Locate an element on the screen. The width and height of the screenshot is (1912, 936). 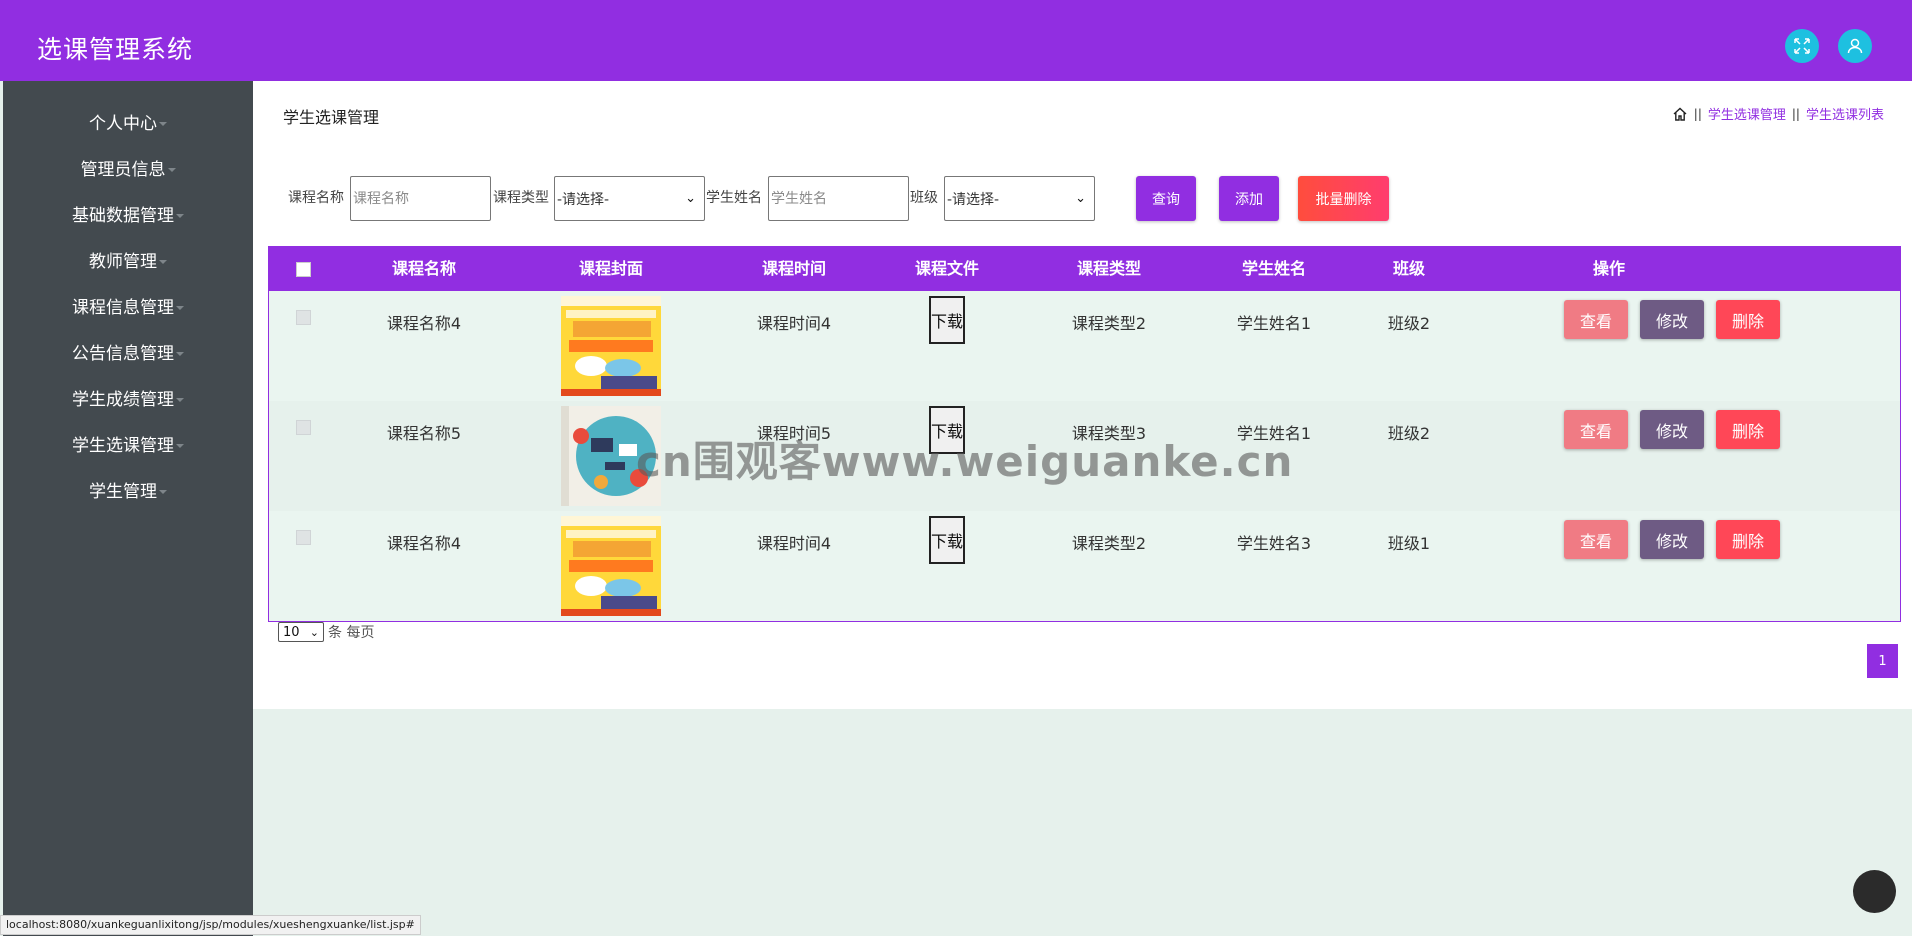
course-type-select: -请选择- ⌄ is located at coordinates (629, 198).